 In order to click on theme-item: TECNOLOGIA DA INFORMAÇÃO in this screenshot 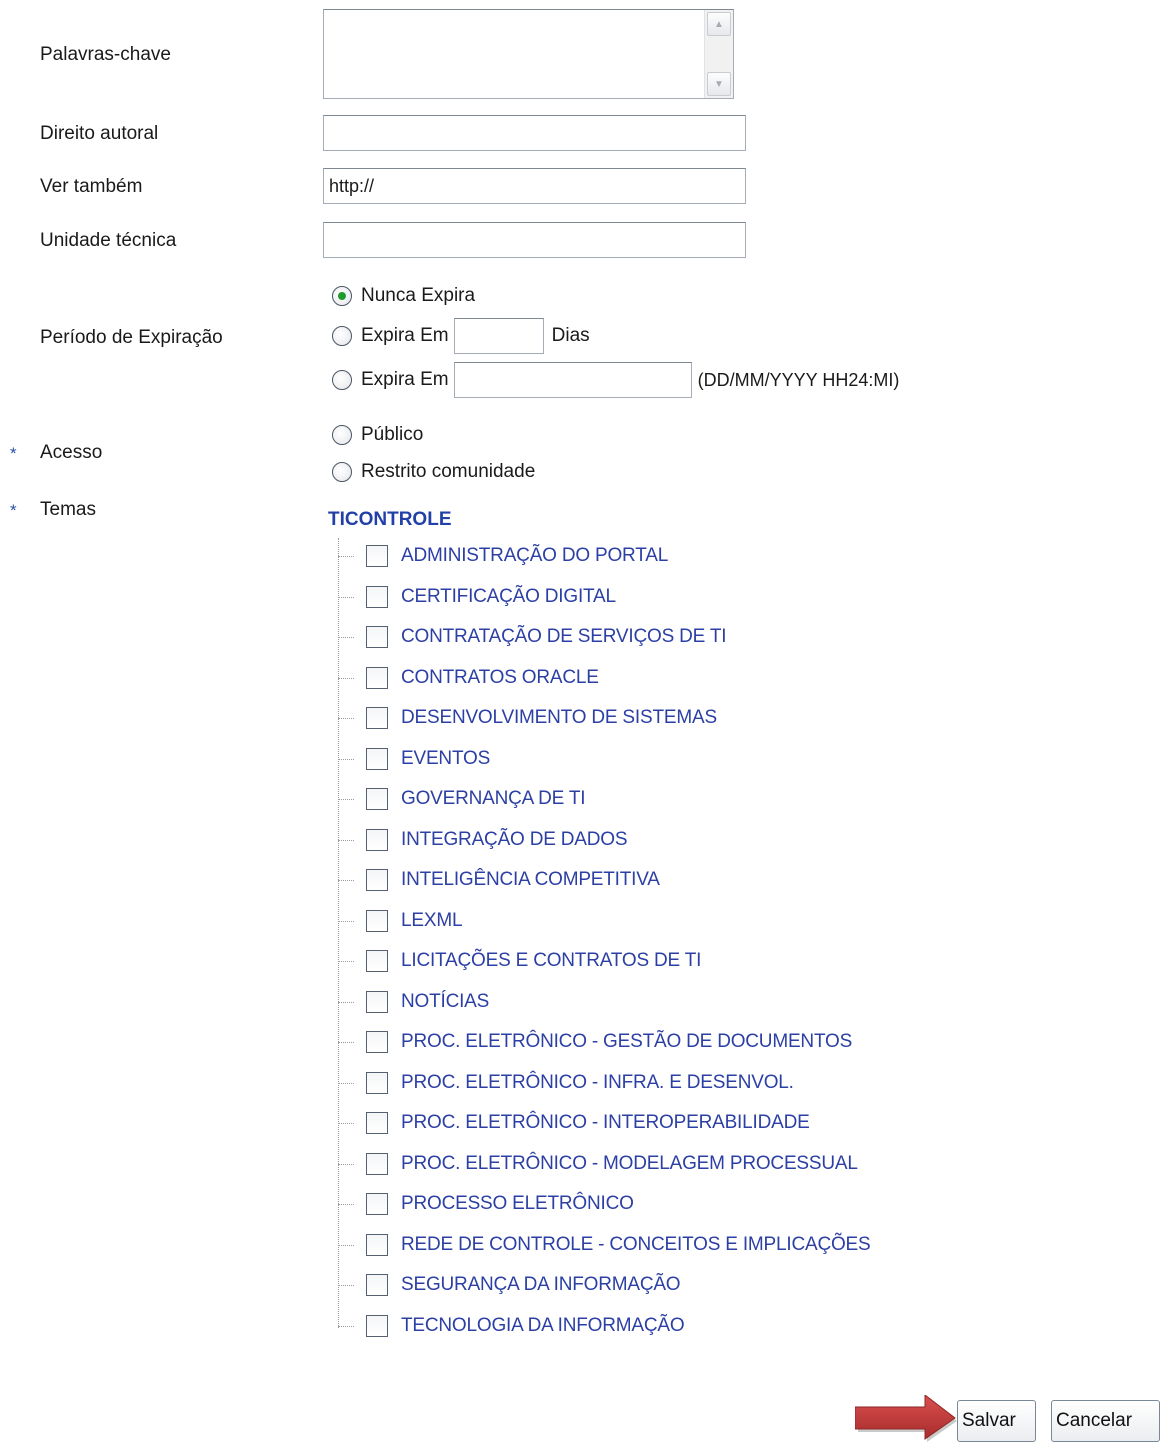, I will do `click(511, 1326)`.